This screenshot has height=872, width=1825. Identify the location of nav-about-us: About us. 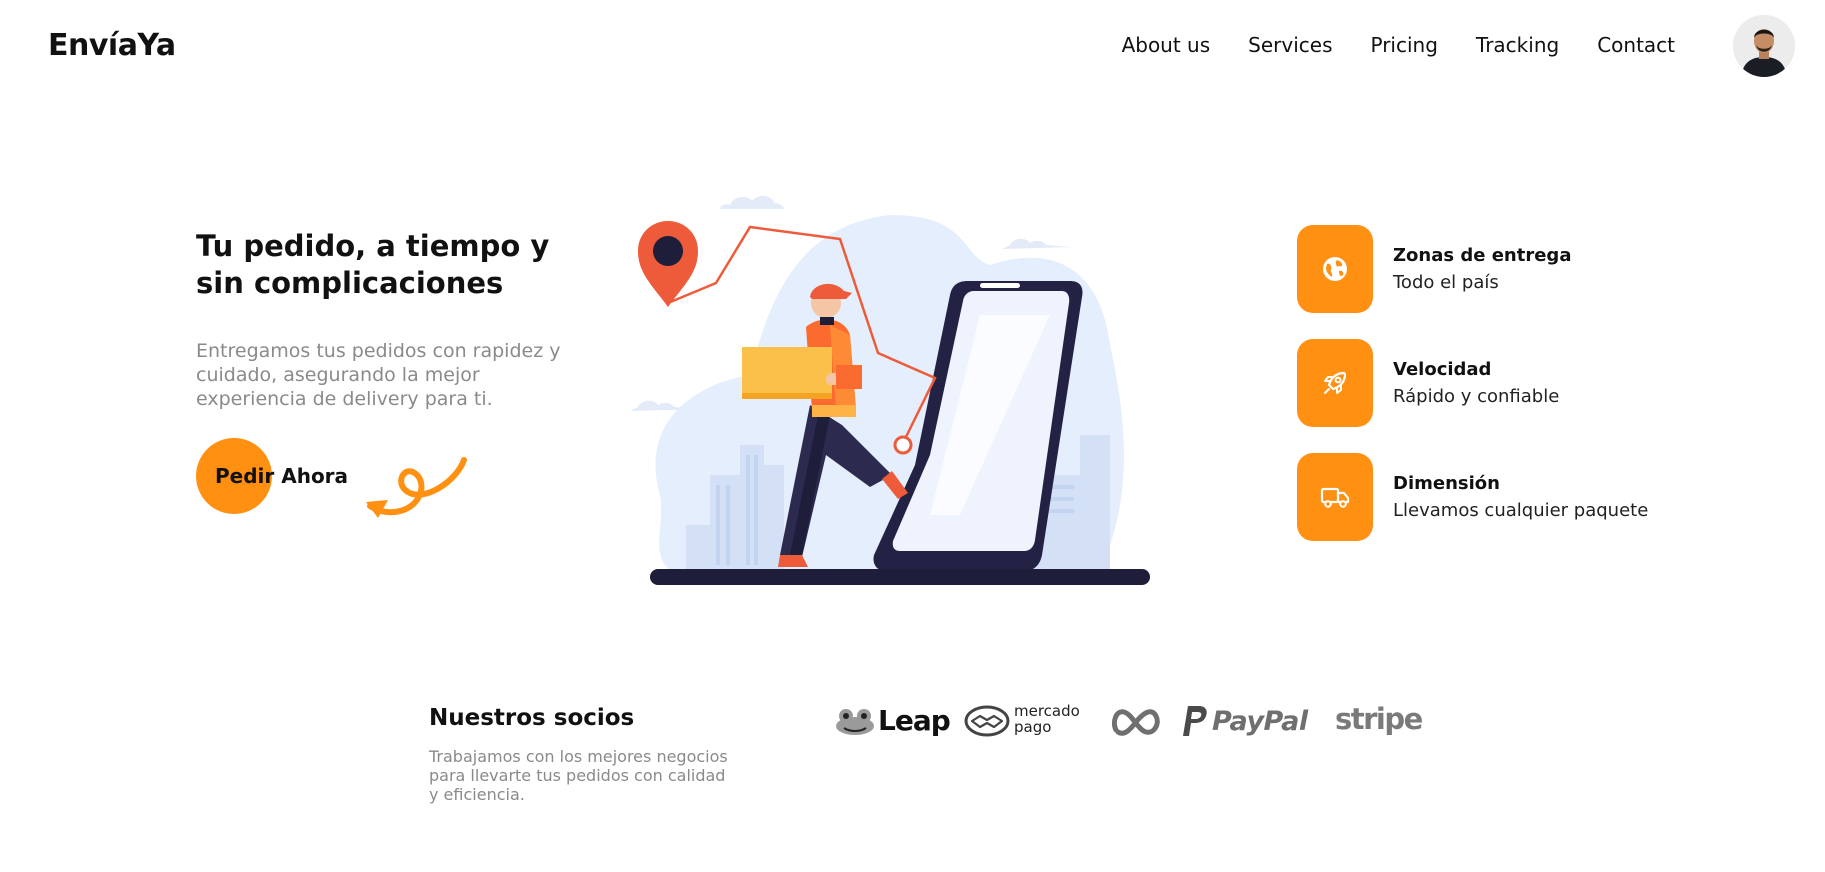
(1166, 45).